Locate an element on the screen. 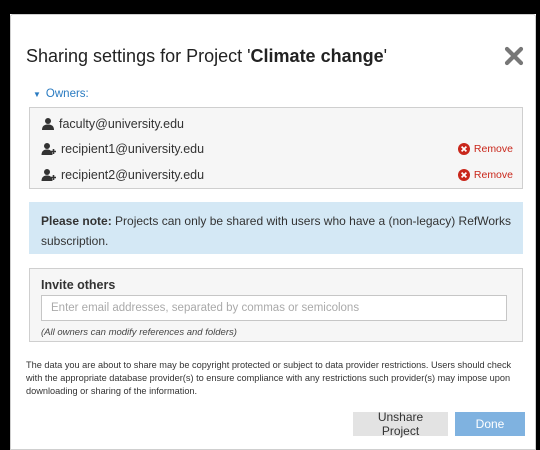 Image resolution: width=540 pixels, height=450 pixels. owners-toggle: ▼ Owners: is located at coordinates (61, 94).